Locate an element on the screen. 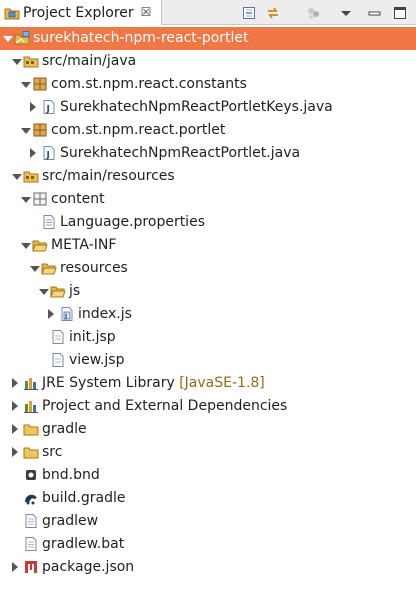 This screenshot has height=591, width=416. tree-item: src/main/resources is located at coordinates (208, 176).